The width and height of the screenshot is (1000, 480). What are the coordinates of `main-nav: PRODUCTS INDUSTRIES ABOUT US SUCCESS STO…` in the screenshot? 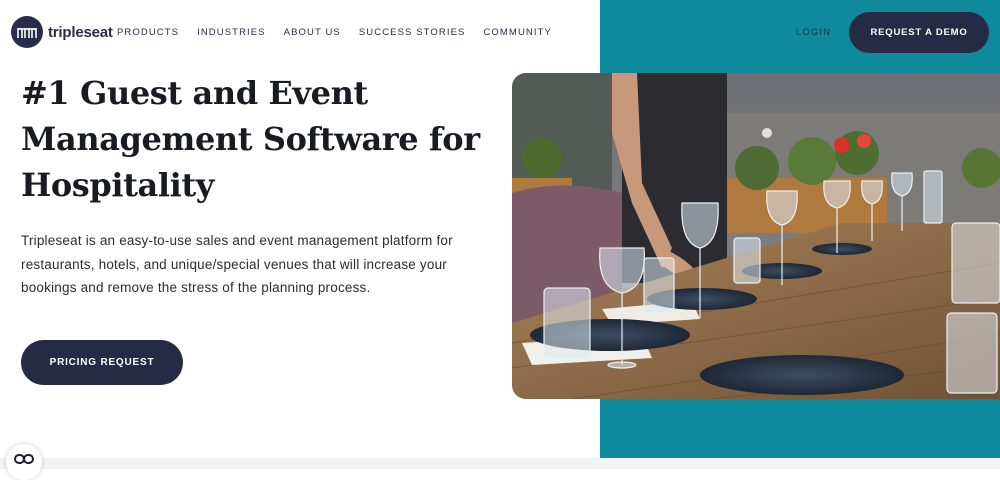 It's located at (343, 32).